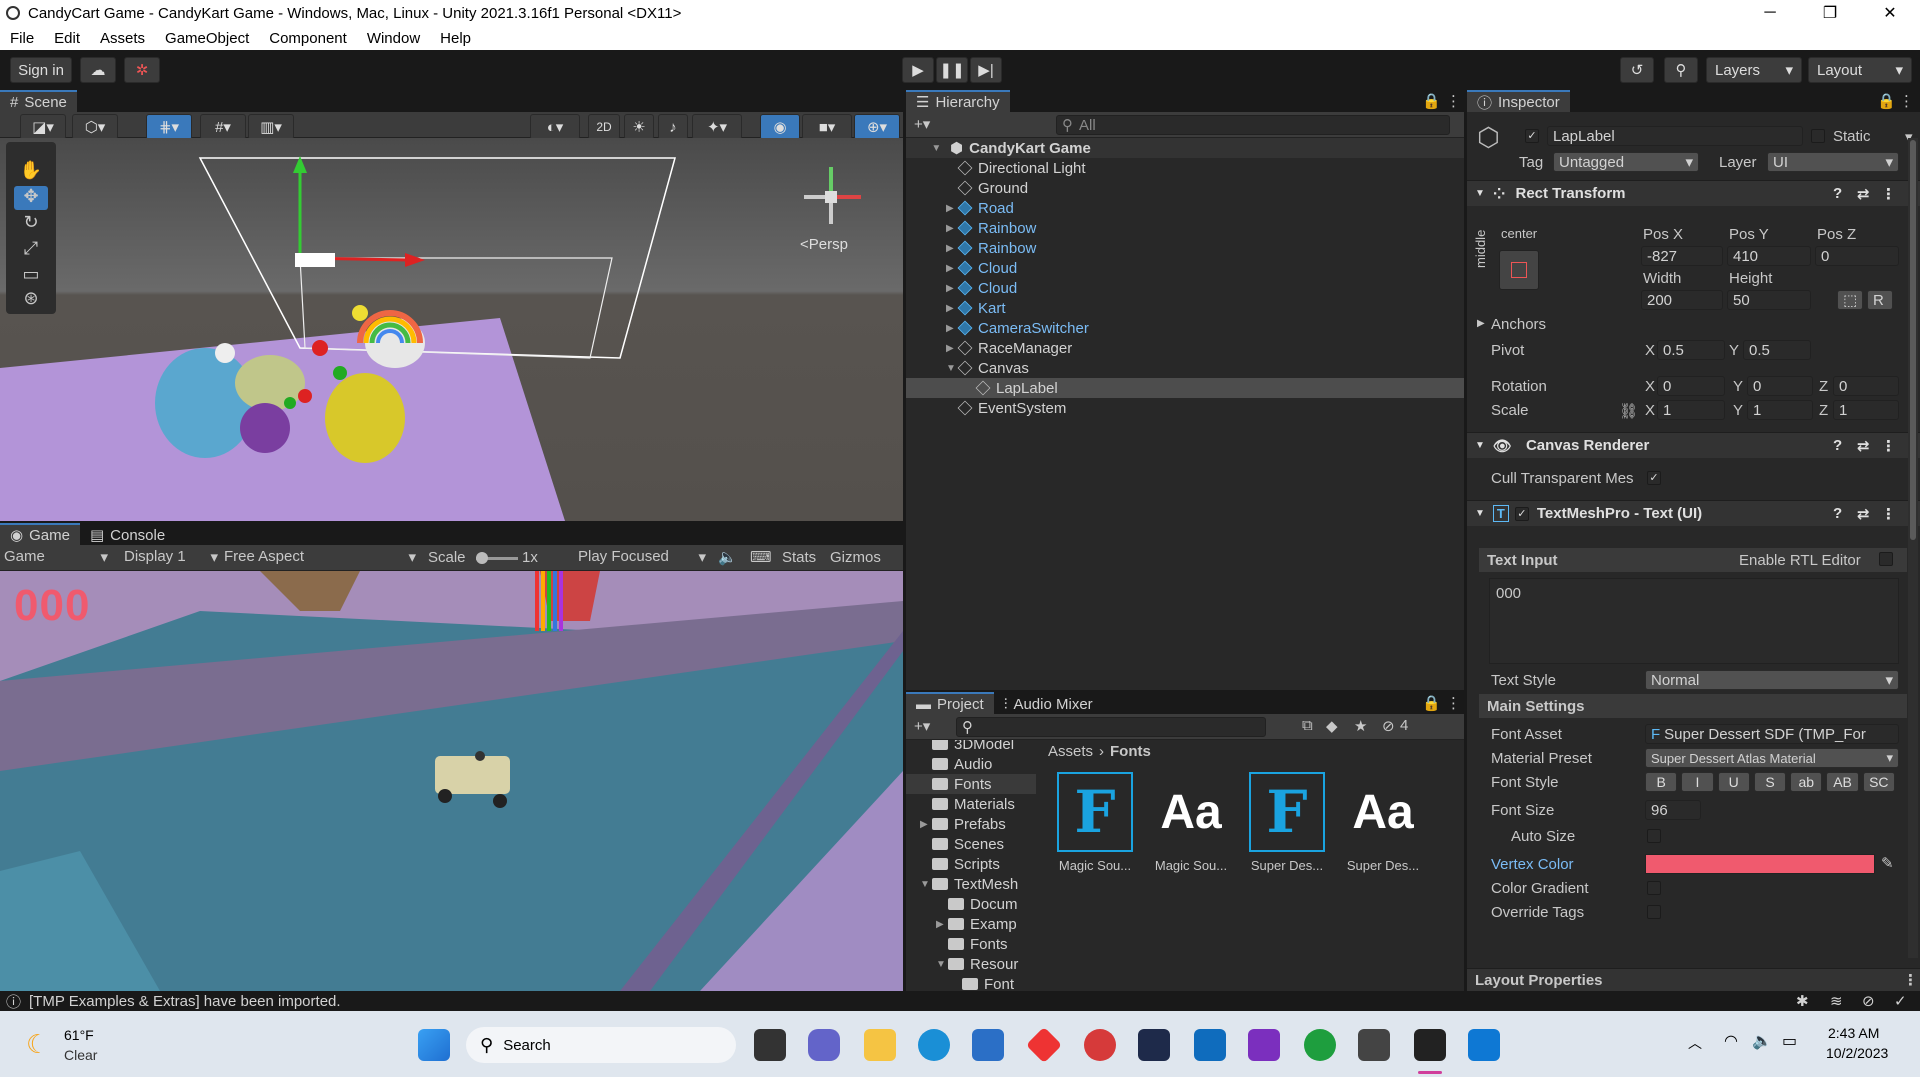 This screenshot has height=1077, width=1920. What do you see at coordinates (1264, 1045) in the screenshot?
I see `app-purple-icon` at bounding box center [1264, 1045].